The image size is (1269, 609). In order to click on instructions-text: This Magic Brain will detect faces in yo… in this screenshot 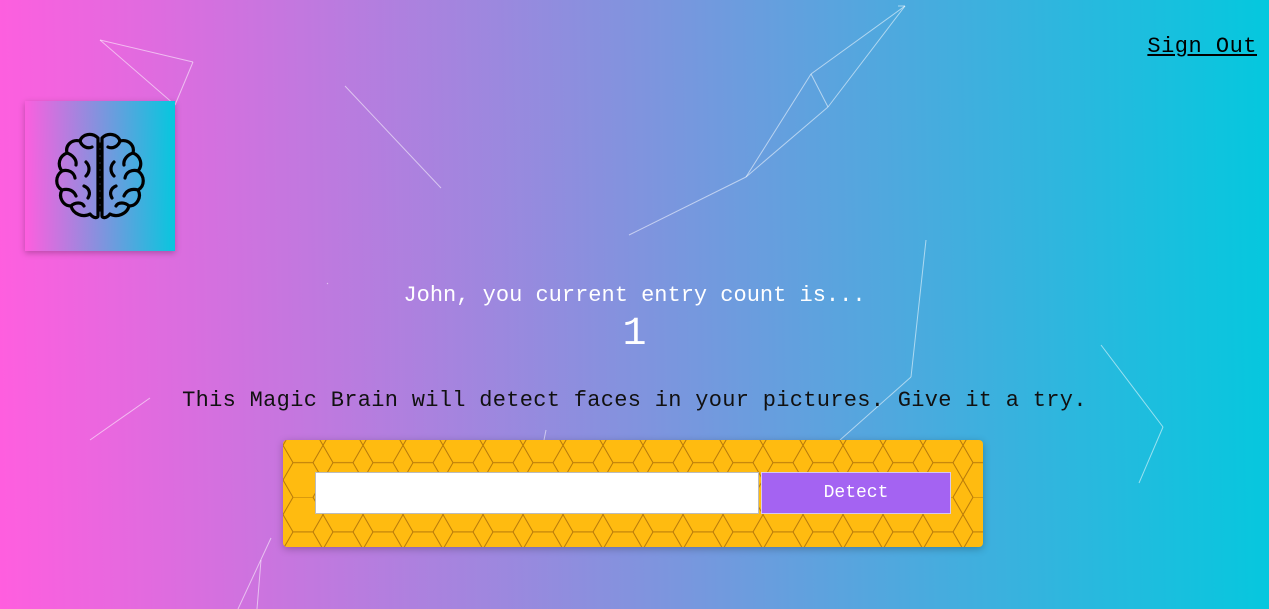, I will do `click(634, 400)`.